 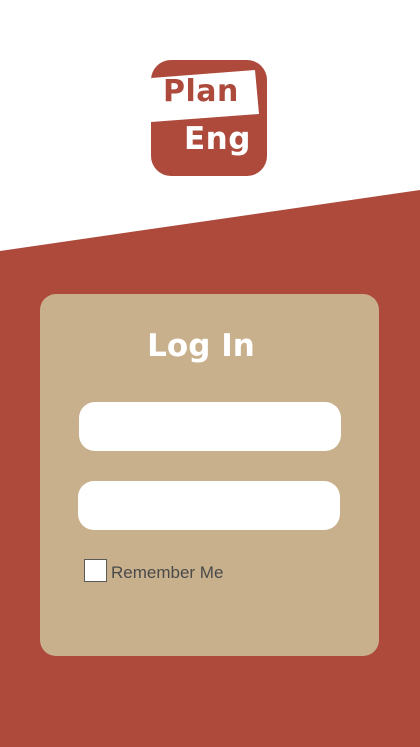 I want to click on logo-text-plan: Plan, so click(x=201, y=91).